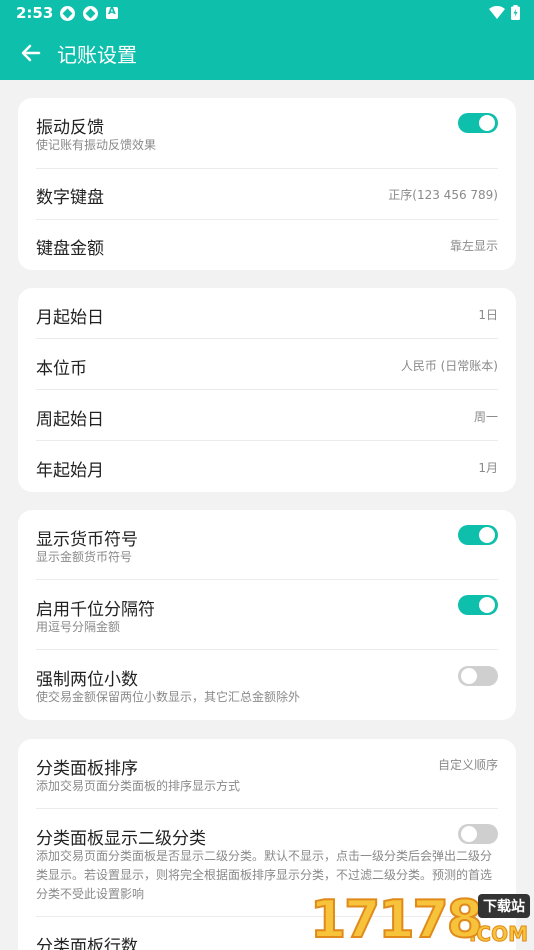  What do you see at coordinates (497, 12) in the screenshot?
I see `wifi-icon` at bounding box center [497, 12].